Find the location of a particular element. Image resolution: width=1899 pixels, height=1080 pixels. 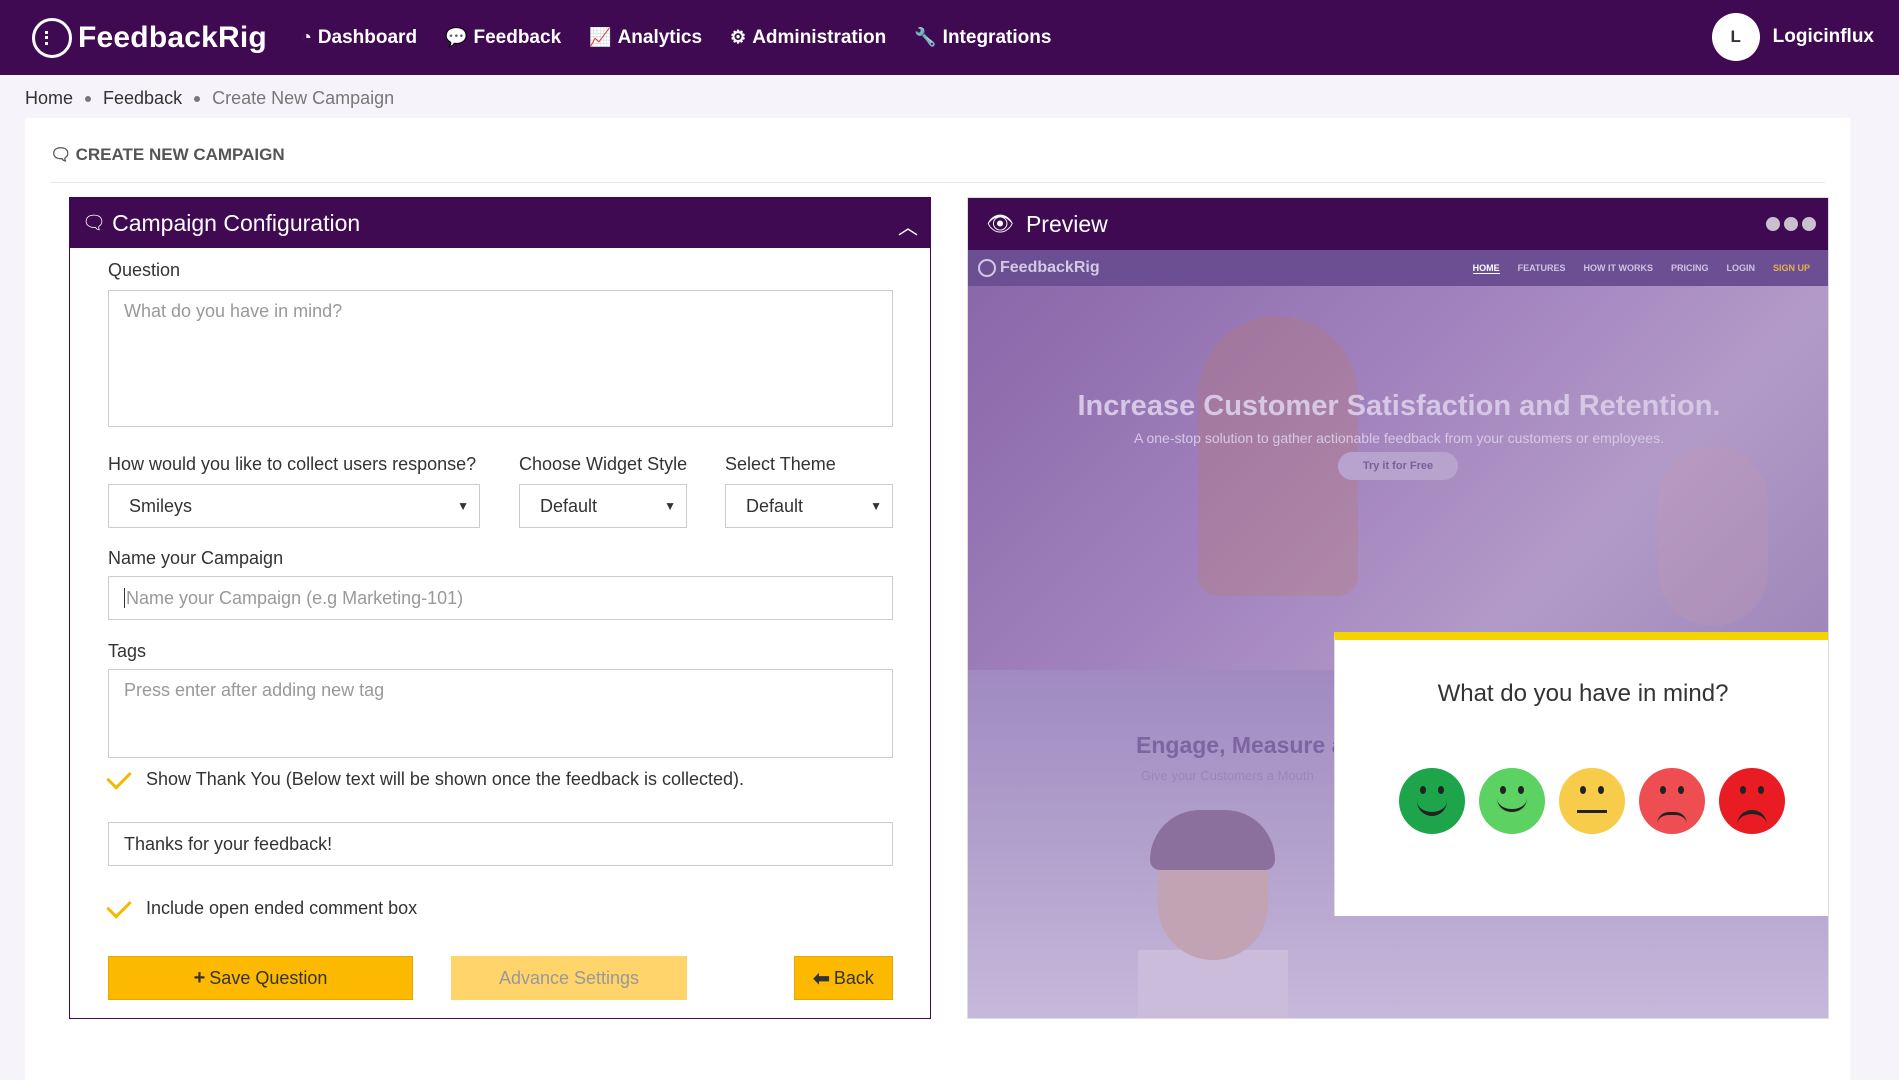

config-panel-title: Campaign Configuration is located at coordinates (236, 222).